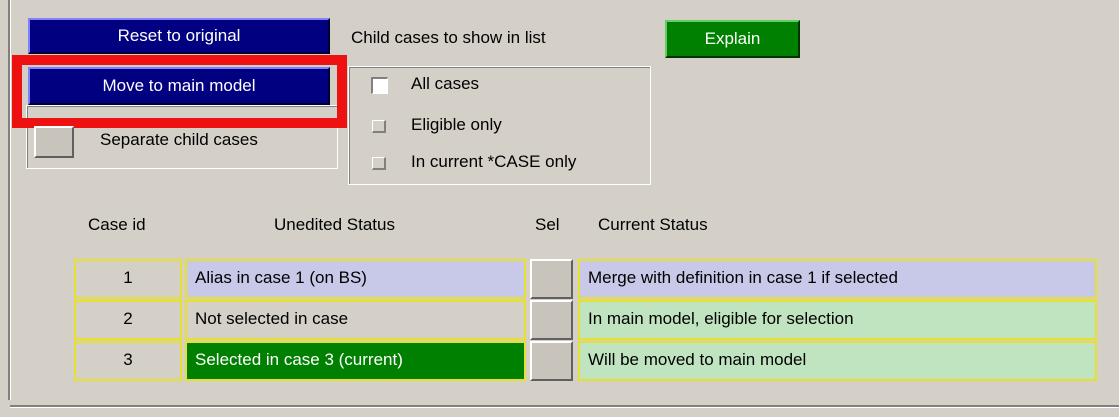  I want to click on header-unedited-status: Unedited Status, so click(334, 224).